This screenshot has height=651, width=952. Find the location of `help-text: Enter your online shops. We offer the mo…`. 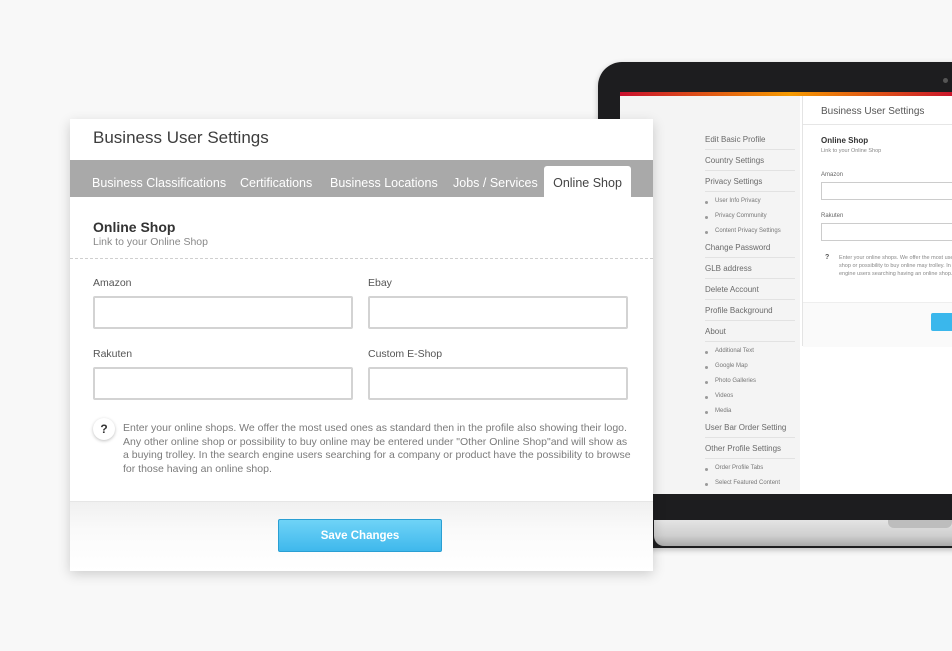

help-text: Enter your online shops. We offer the mo… is located at coordinates (377, 448).